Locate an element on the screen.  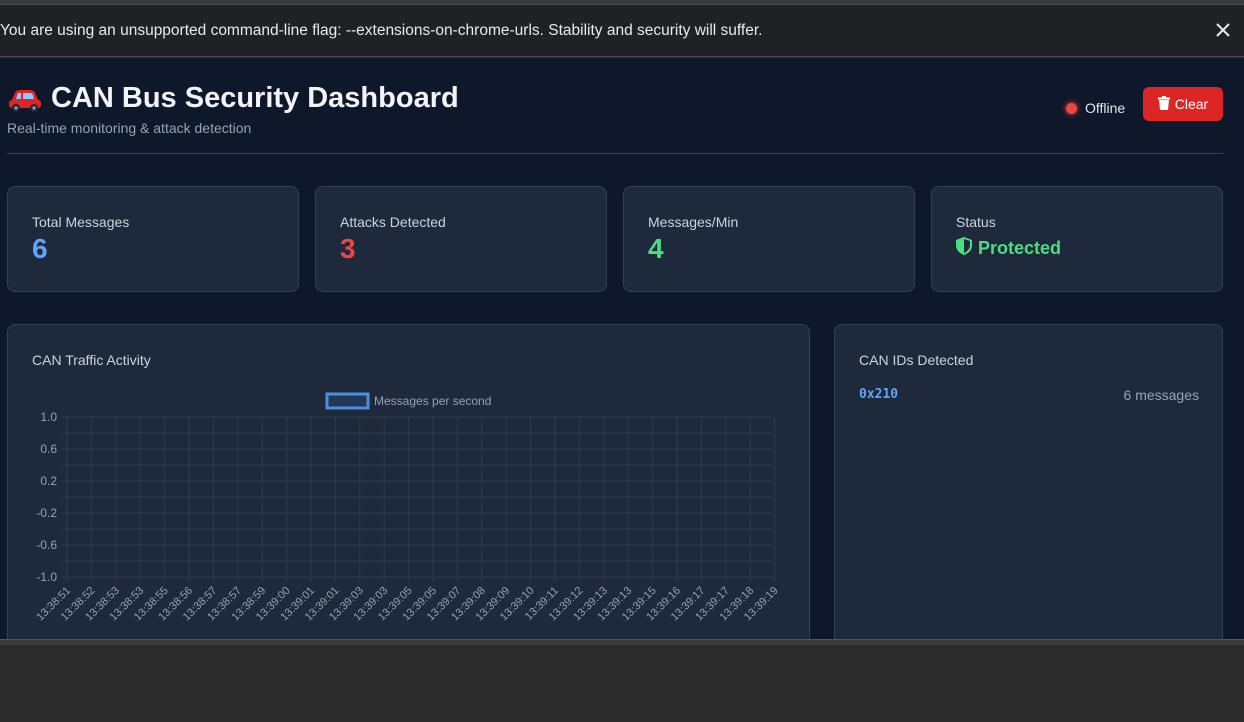
list-item: 0x210 6 messages is located at coordinates (1029, 395).